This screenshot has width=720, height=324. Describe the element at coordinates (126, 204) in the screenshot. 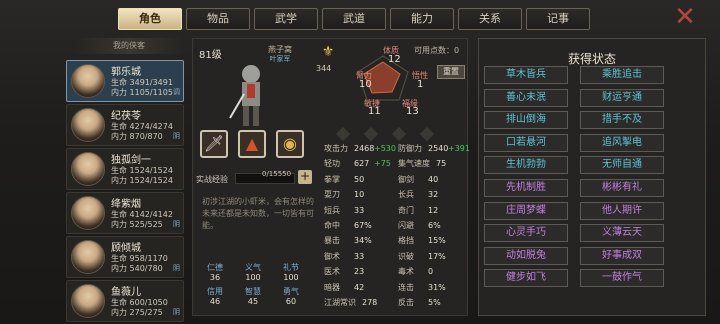

I see `char-name: 绛紫烟` at that location.